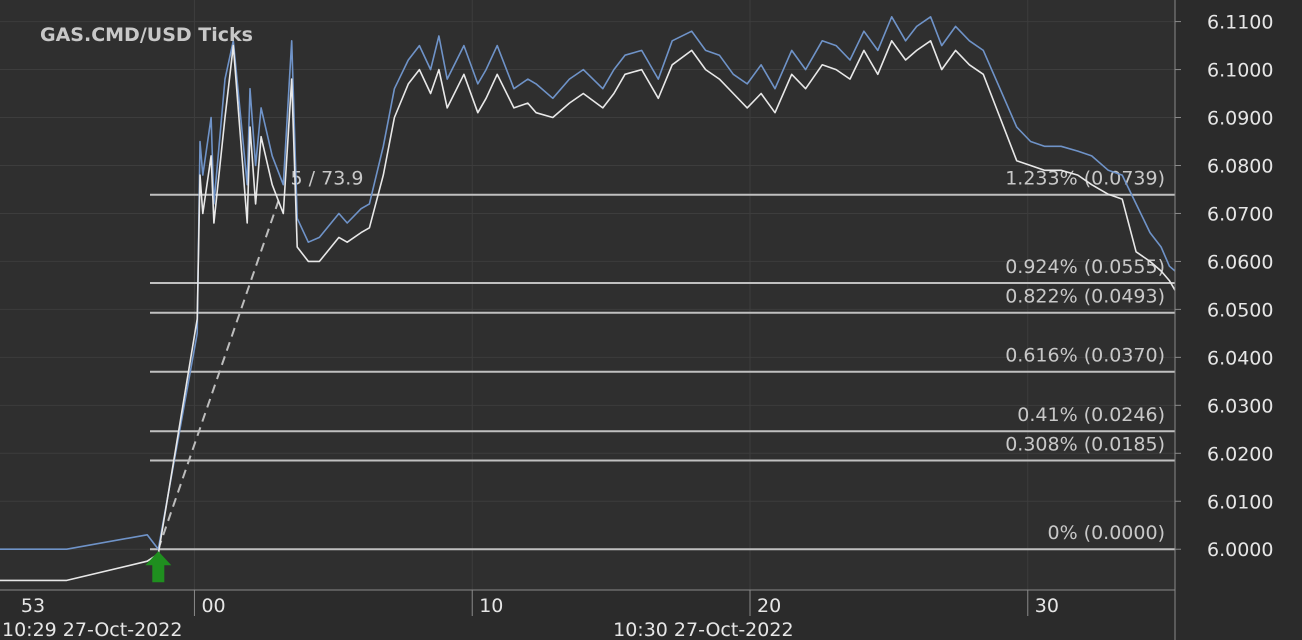  Describe the element at coordinates (769, 606) in the screenshot. I see `x-tick-label: 20` at that location.